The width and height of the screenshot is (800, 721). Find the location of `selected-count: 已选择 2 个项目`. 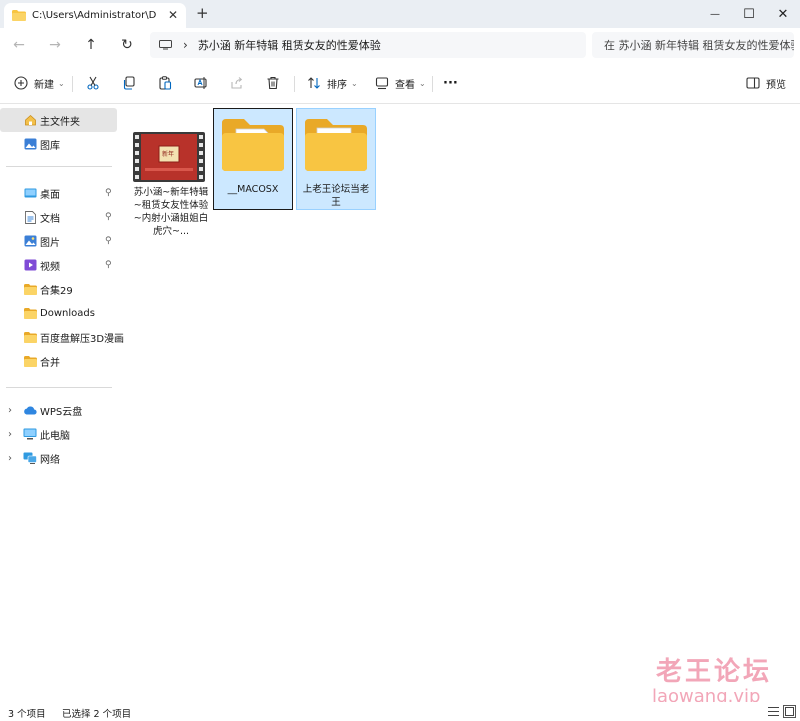

selected-count: 已选择 2 个项目 is located at coordinates (97, 714).